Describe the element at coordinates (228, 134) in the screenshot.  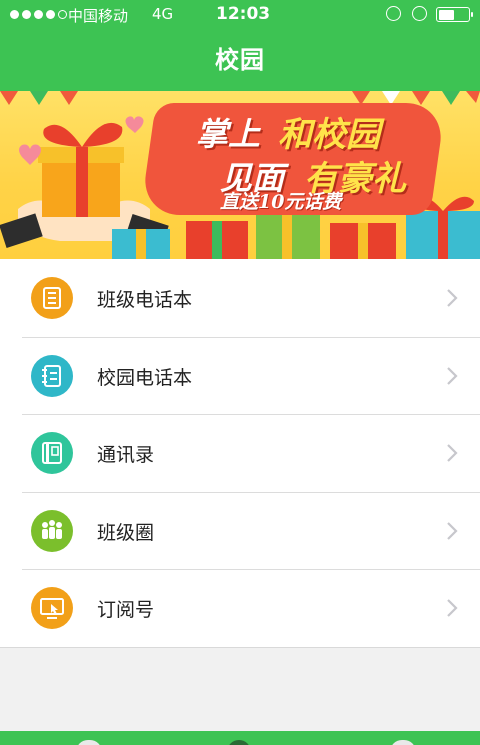
I see `banner-line-1-white: 掌上` at that location.